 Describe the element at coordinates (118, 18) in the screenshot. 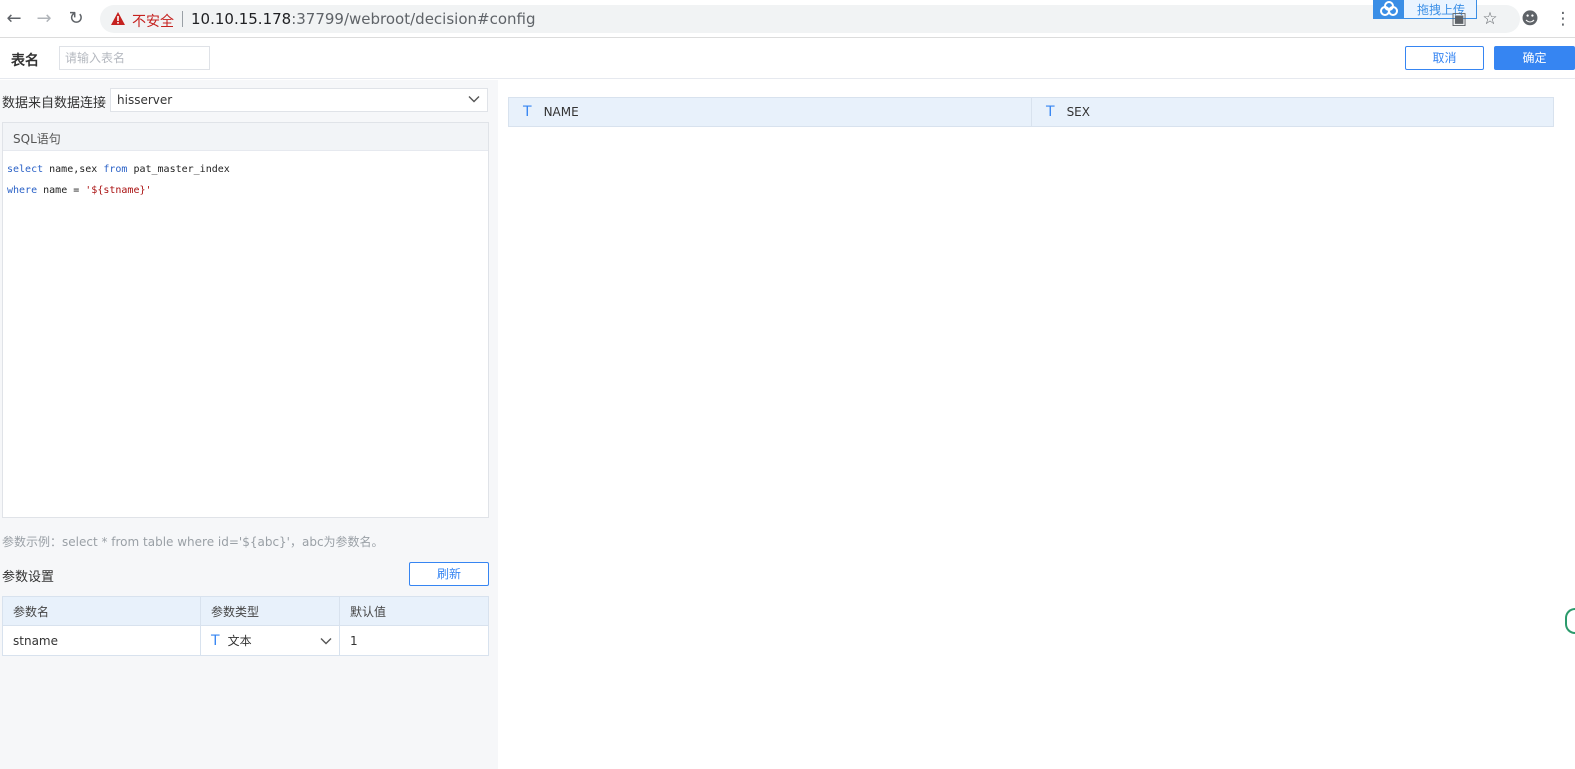

I see `warning-icon` at that location.